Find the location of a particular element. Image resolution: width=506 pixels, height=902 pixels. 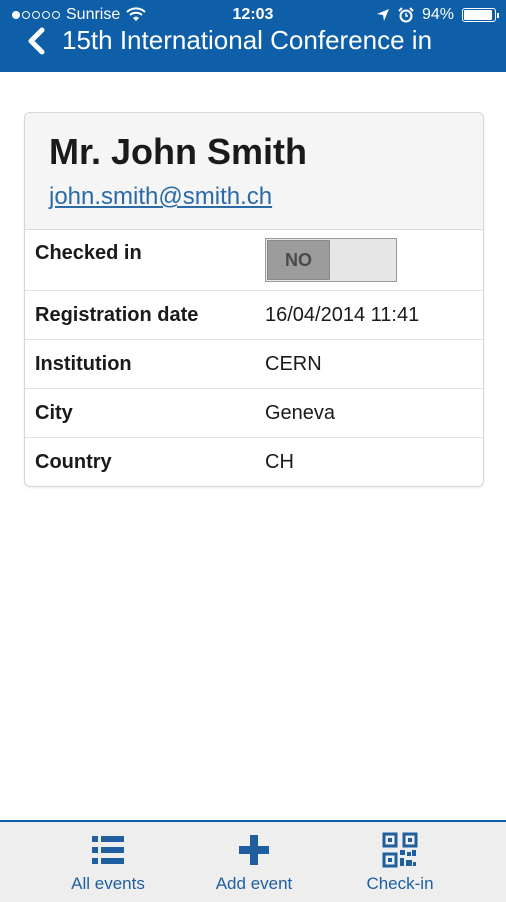

page-title: 15th International Conference in is located at coordinates (247, 40).